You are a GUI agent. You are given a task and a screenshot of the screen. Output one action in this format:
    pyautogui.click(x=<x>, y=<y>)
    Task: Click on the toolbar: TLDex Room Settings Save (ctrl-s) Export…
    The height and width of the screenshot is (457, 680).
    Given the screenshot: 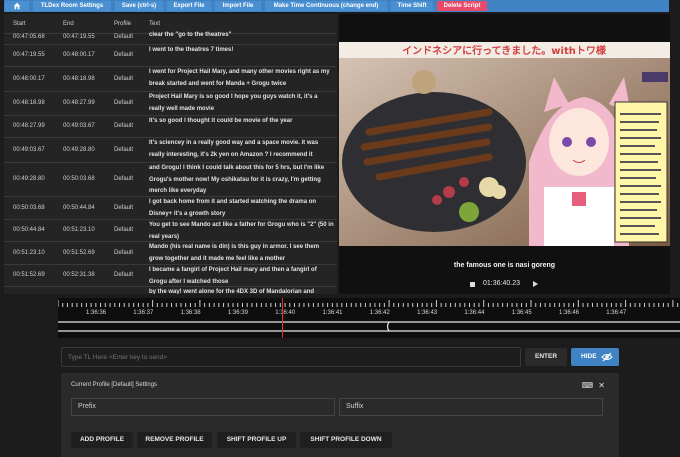 What is the action you would take?
    pyautogui.click(x=340, y=6)
    